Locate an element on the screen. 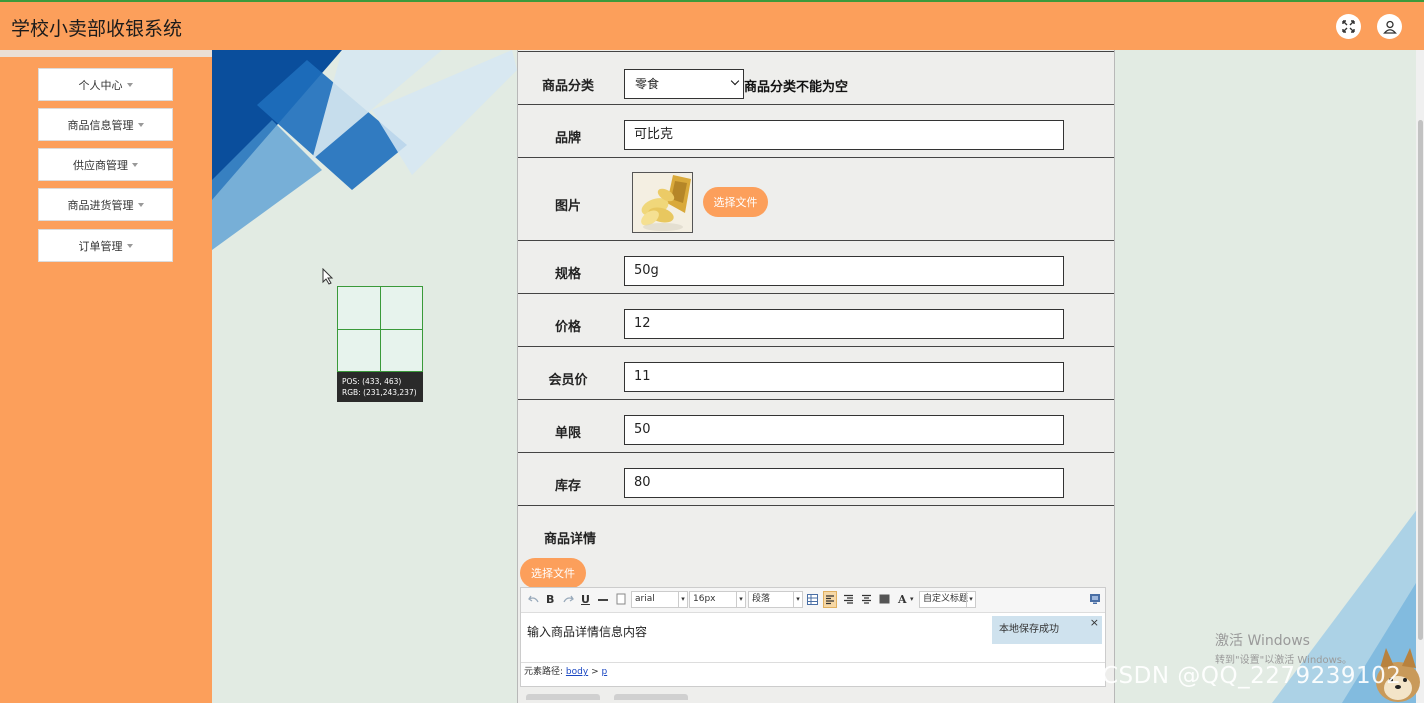 The width and height of the screenshot is (1424, 703). close-icon: × is located at coordinates (1094, 623).